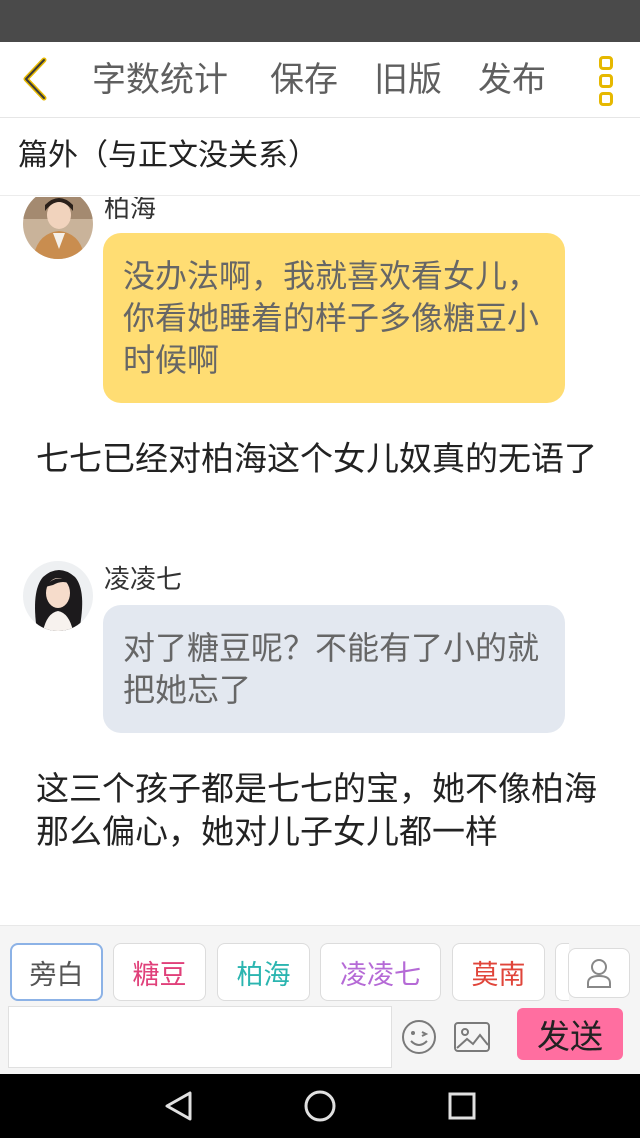  Describe the element at coordinates (56, 972) in the screenshot. I see `character-button-narrator: 旁白` at that location.